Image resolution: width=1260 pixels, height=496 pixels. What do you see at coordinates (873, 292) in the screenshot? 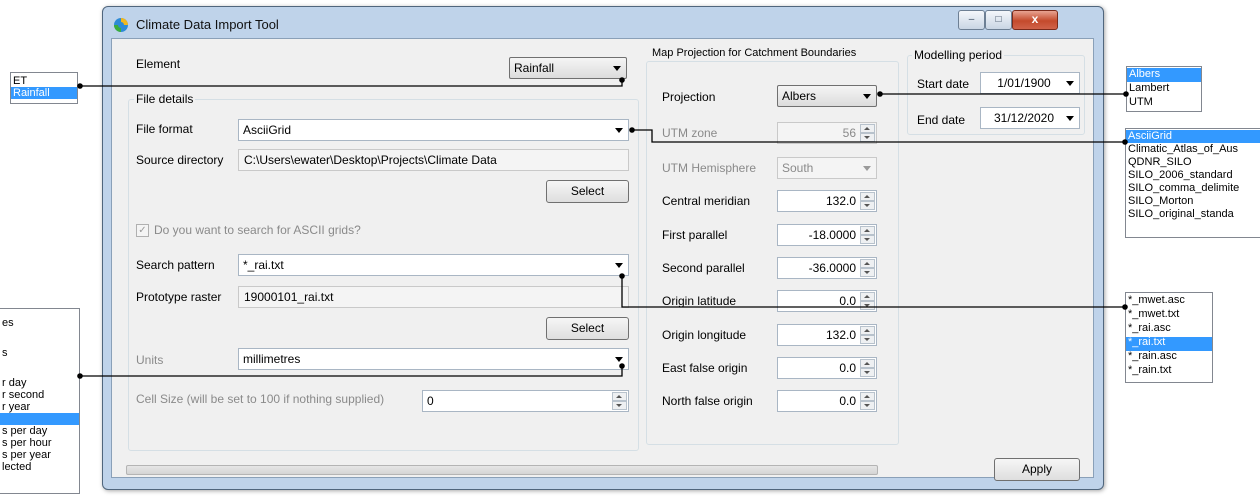
I see `callout-line-pattern` at bounding box center [873, 292].